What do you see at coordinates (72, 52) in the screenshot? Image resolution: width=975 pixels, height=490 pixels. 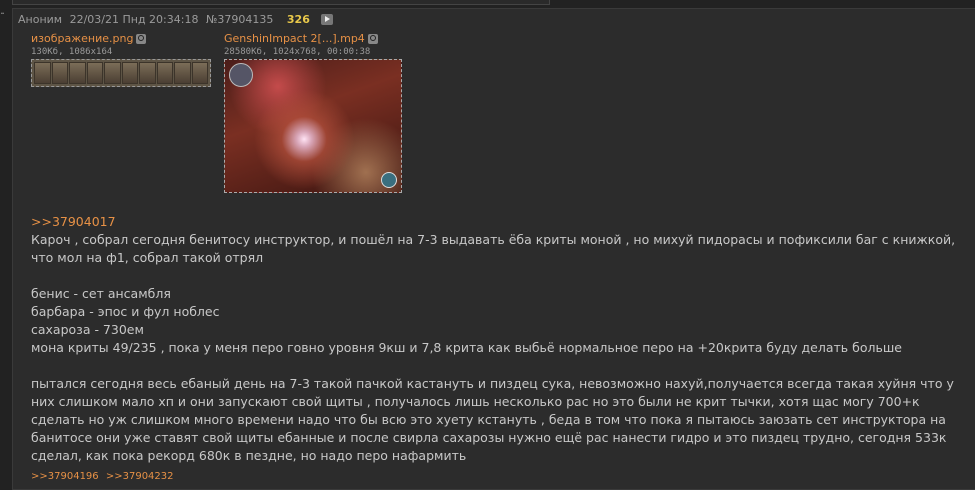 I see `file-meta: 130Кб, 1086x164` at bounding box center [72, 52].